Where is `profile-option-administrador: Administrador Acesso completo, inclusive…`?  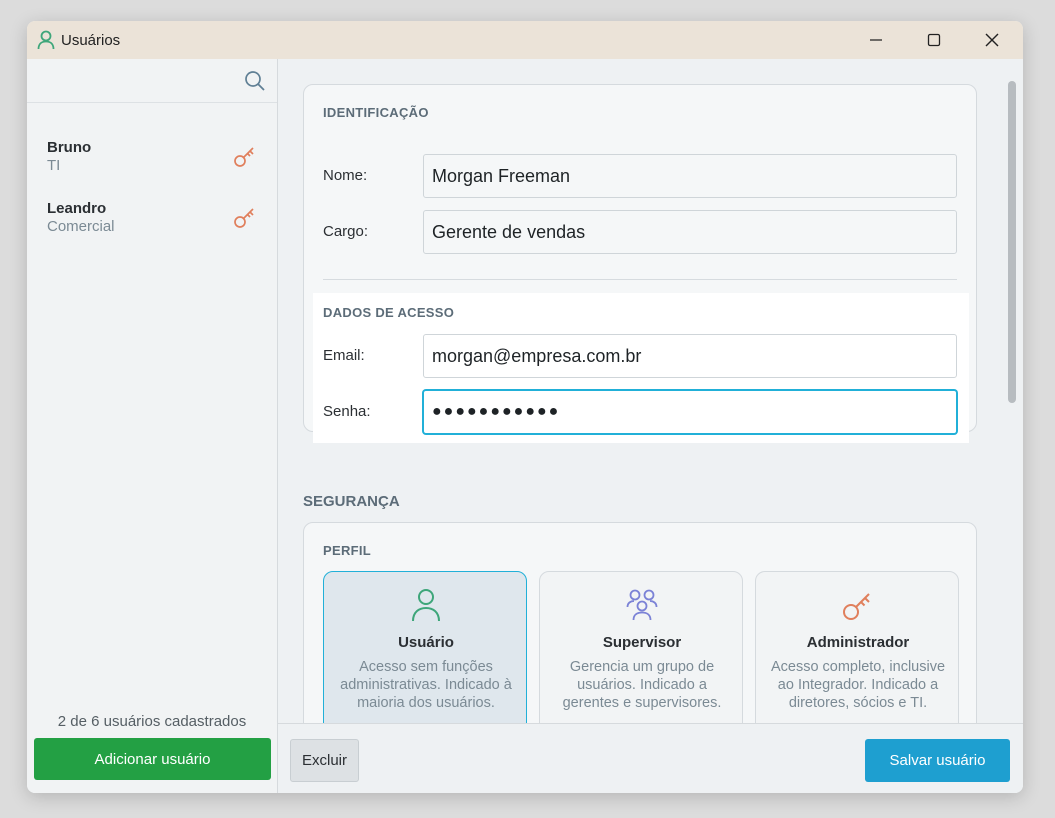
profile-option-administrador: Administrador Acesso completo, inclusive… is located at coordinates (857, 647).